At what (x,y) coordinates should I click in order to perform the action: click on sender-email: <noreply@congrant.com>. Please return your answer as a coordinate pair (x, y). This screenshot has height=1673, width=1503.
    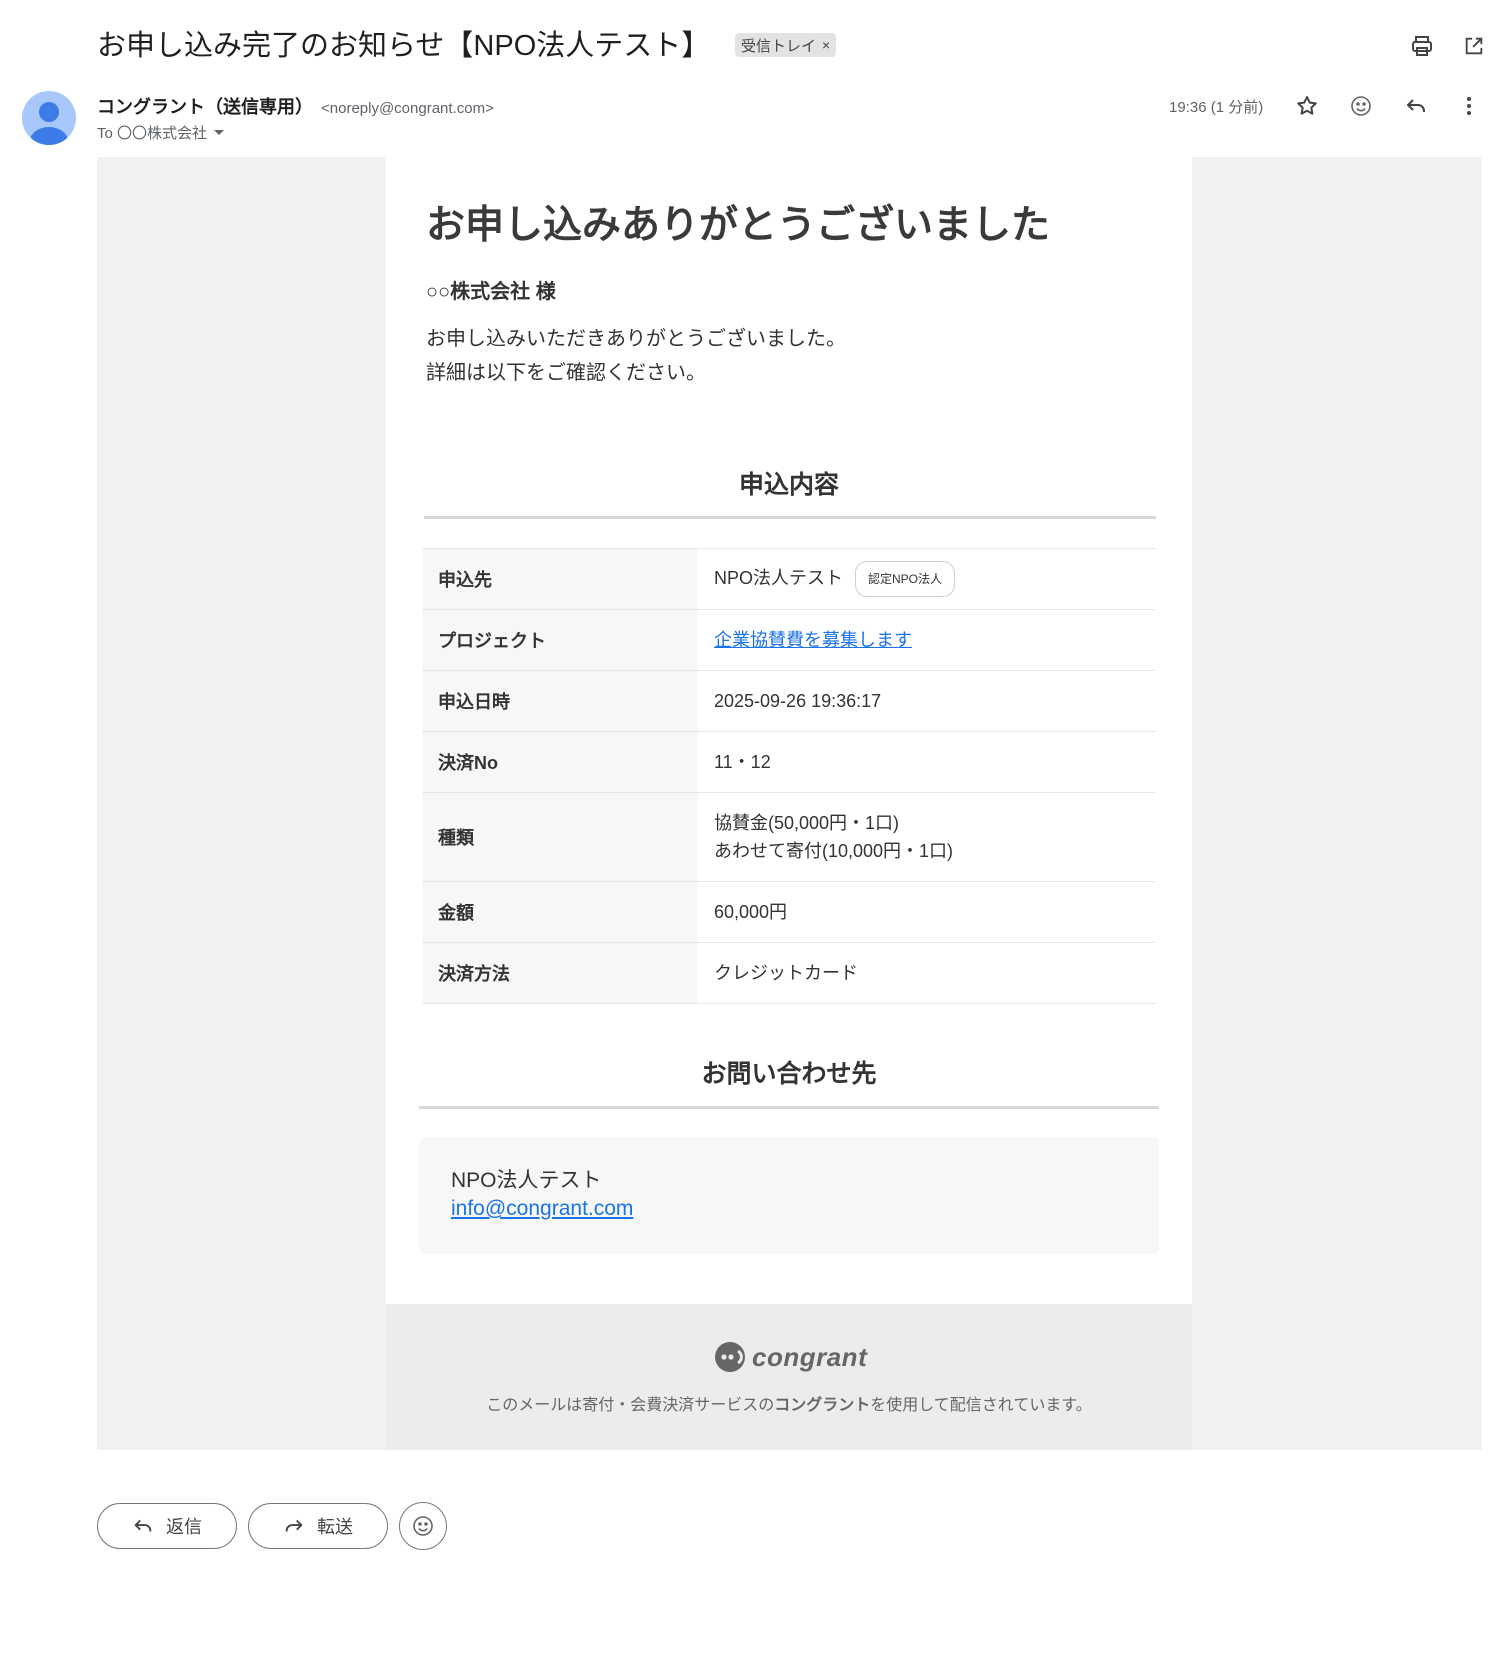
    Looking at the image, I should click on (407, 108).